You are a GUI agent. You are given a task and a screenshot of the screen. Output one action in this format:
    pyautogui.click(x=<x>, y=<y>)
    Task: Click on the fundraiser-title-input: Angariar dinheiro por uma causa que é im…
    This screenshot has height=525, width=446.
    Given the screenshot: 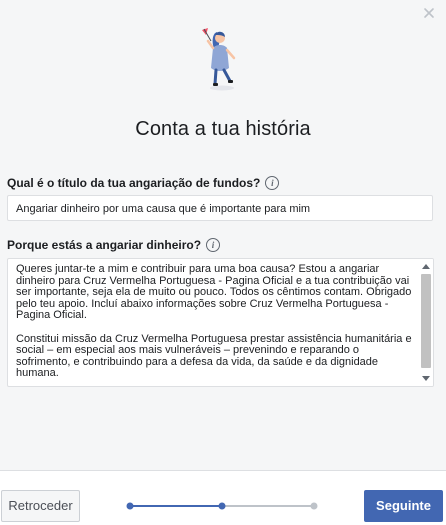 What is the action you would take?
    pyautogui.click(x=220, y=208)
    